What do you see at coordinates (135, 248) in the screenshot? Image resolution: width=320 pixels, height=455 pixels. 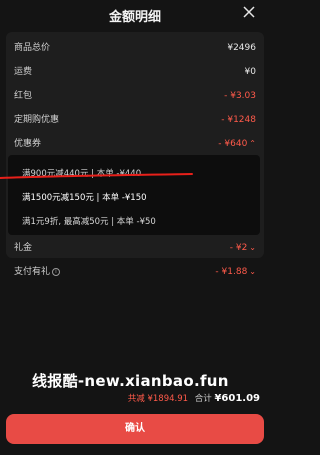 I see `row-gift-money: 礼金 - ¥2 ⌄` at bounding box center [135, 248].